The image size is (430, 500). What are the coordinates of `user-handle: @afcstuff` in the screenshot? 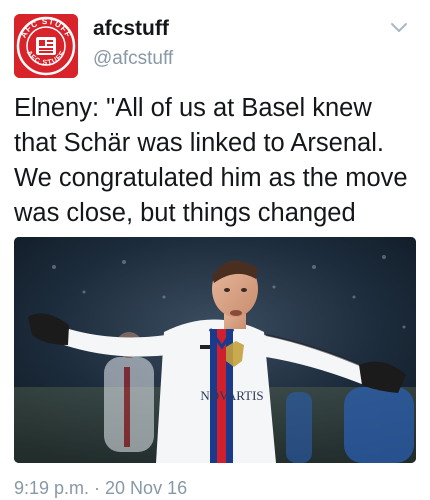 It's located at (133, 59).